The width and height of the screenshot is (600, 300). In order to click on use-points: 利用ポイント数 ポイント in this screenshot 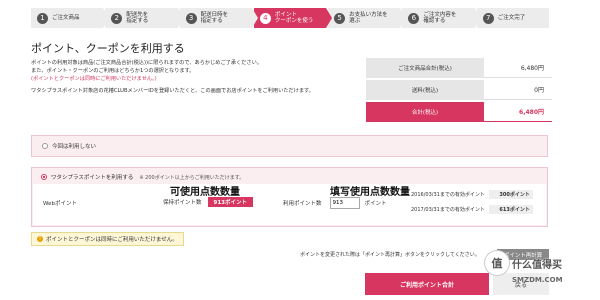, I will do `click(335, 203)`.